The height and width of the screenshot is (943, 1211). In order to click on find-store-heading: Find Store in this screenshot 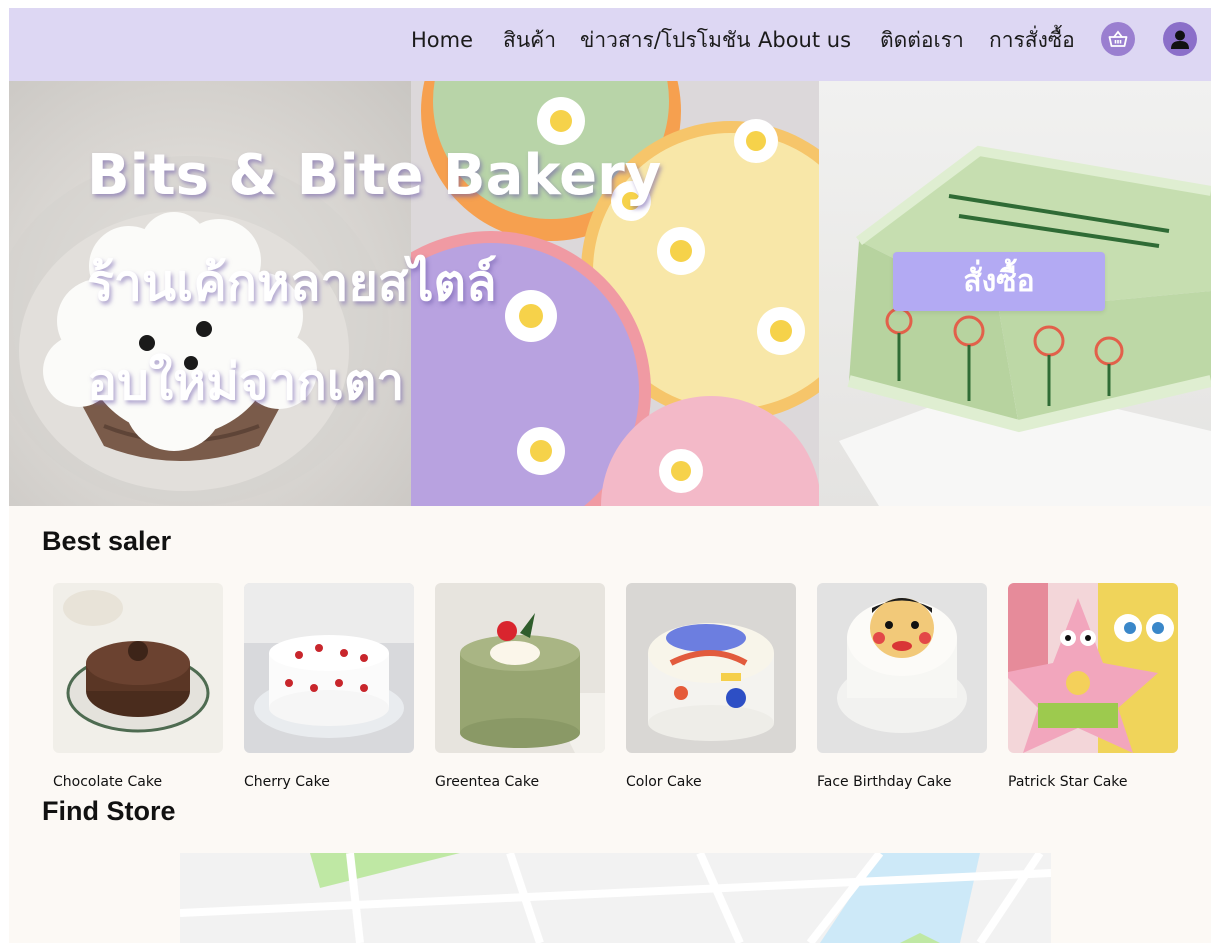, I will do `click(109, 811)`.